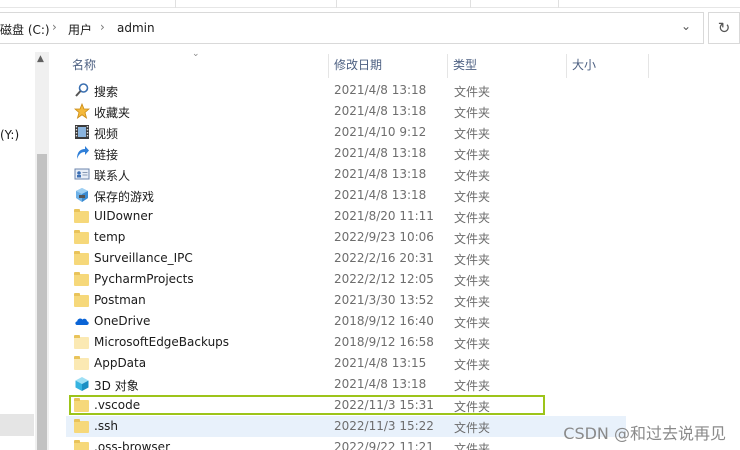 This screenshot has width=740, height=450. What do you see at coordinates (144, 279) in the screenshot?
I see `item-name: PycharmProjects` at bounding box center [144, 279].